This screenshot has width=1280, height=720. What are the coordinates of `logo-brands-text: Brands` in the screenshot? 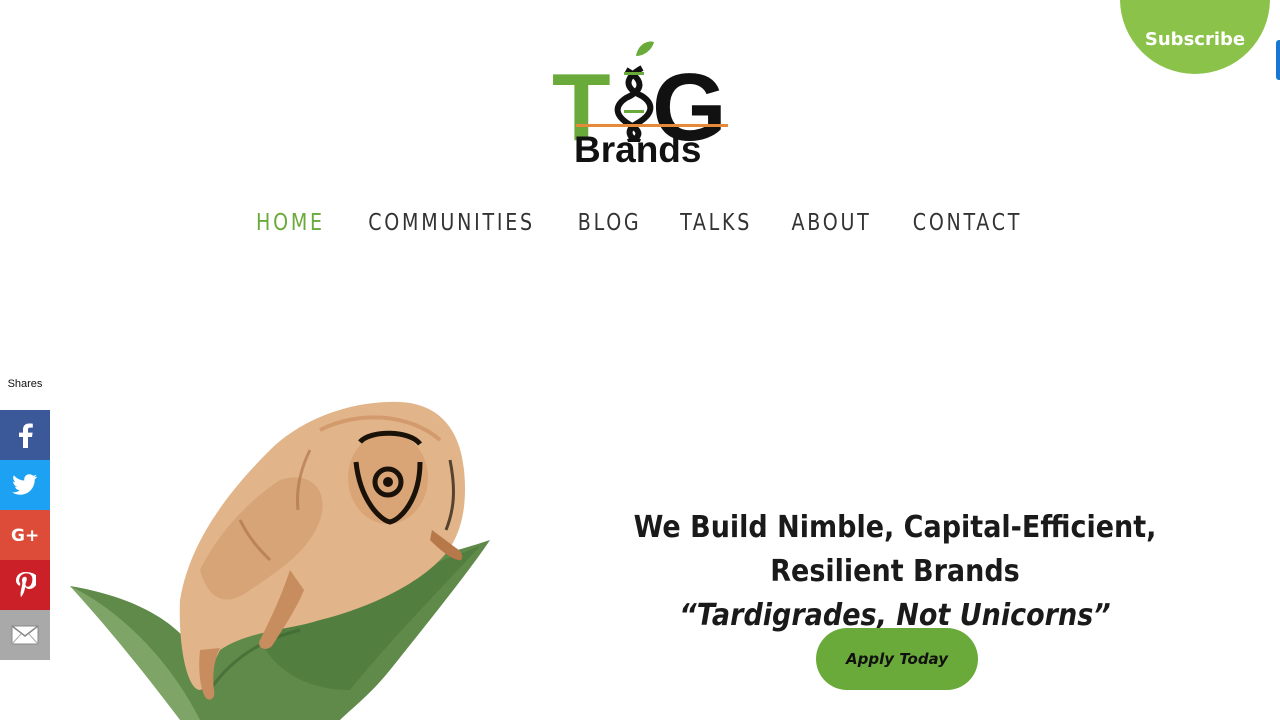 It's located at (638, 149).